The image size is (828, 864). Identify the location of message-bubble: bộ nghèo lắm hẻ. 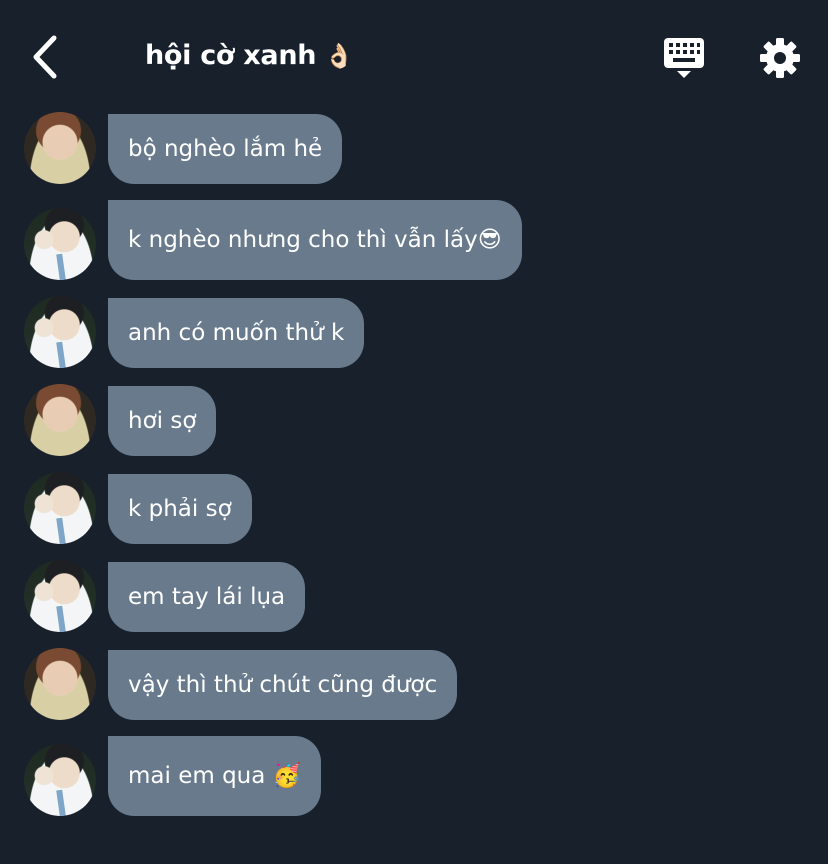
(225, 149).